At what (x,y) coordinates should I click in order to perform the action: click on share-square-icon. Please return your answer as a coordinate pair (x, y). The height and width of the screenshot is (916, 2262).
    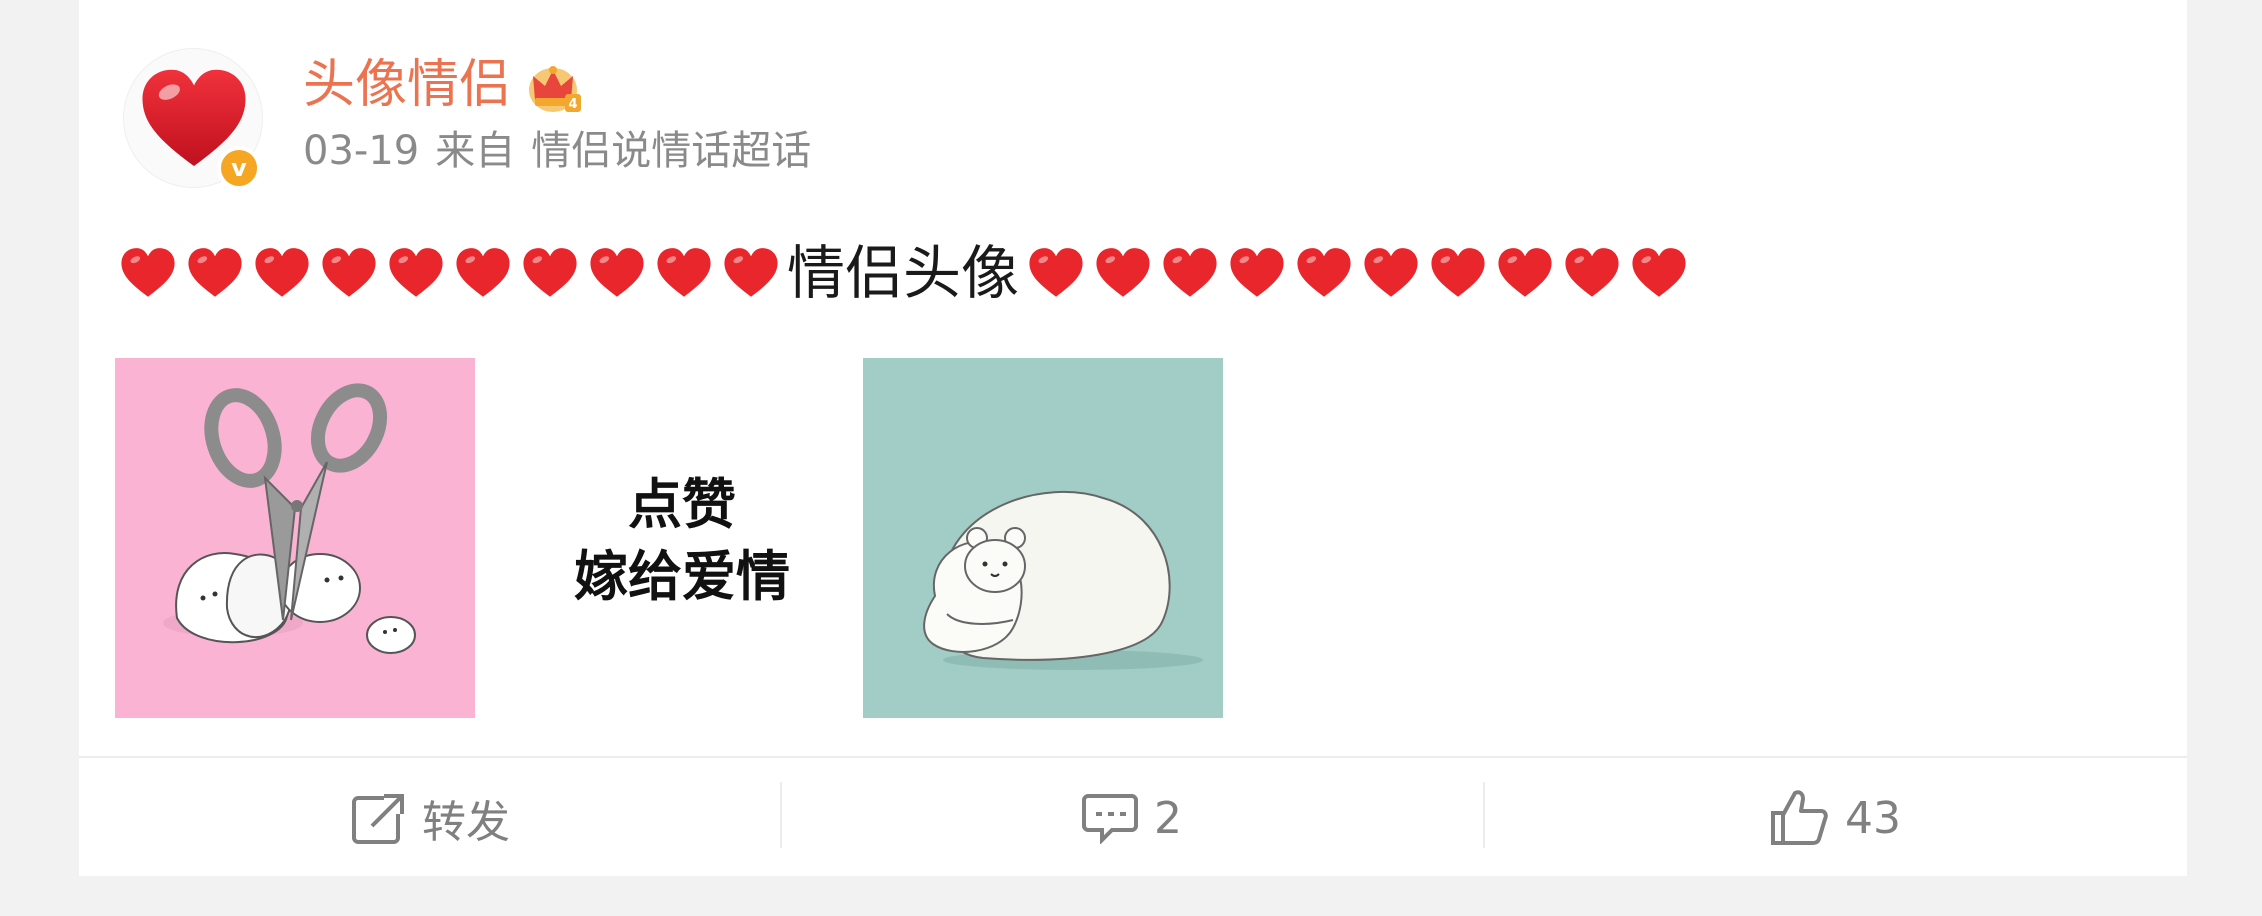
    Looking at the image, I should click on (378, 819).